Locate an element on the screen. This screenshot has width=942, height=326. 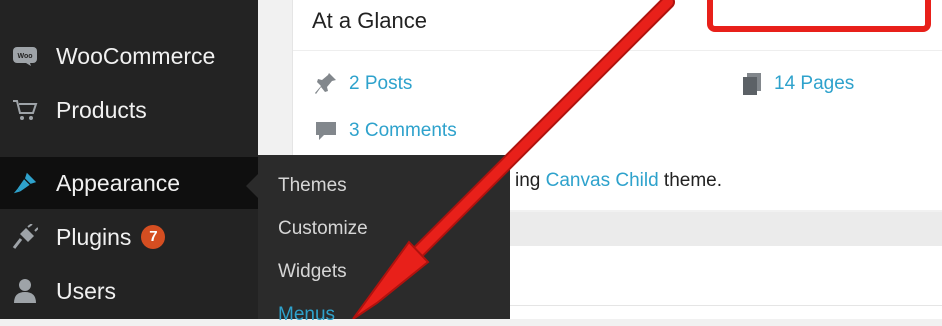
pages-icon is located at coordinates (752, 84).